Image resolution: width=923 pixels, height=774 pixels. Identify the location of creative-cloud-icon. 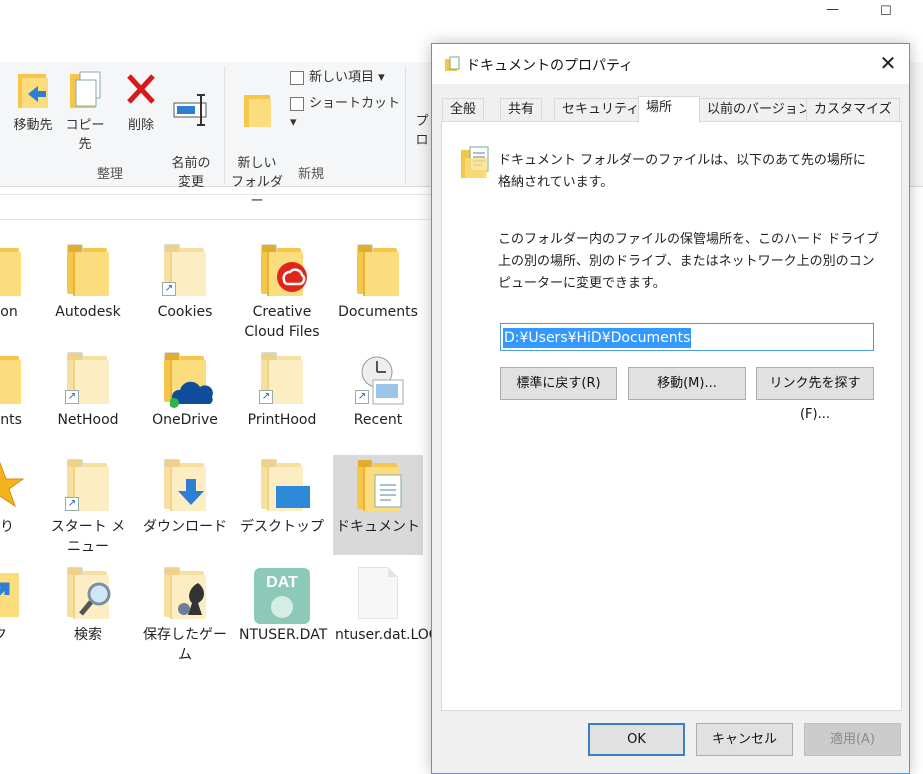
(292, 277).